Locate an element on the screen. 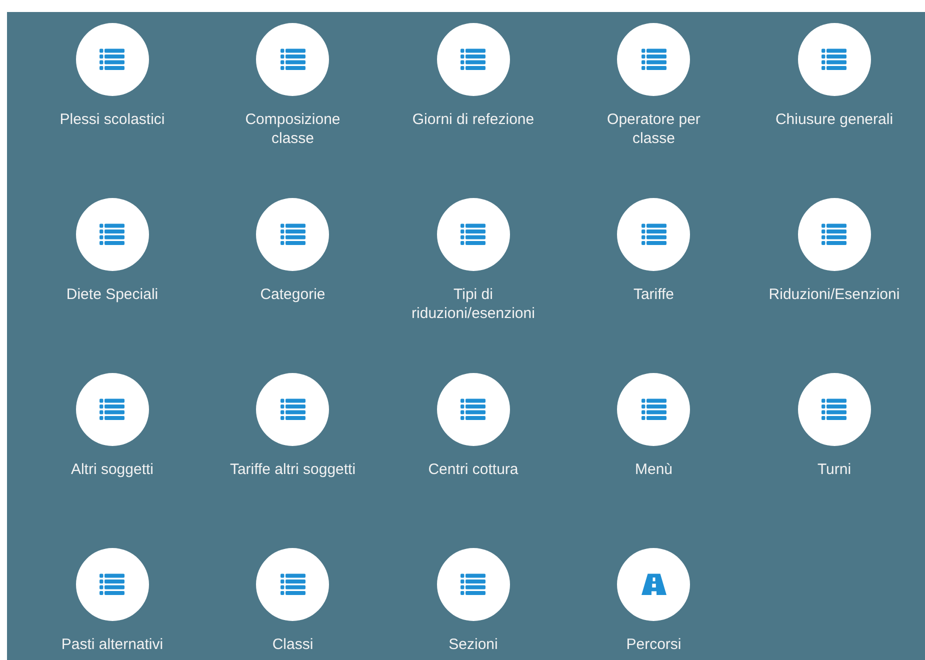  menu-tile-label: Giorni di refezione is located at coordinates (473, 119).